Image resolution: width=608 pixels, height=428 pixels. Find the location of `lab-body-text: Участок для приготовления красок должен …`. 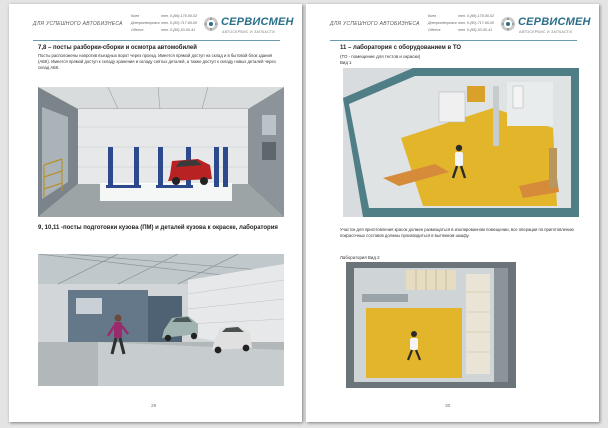

lab-body-text: Участок для приготовления красок должен … is located at coordinates (457, 232).